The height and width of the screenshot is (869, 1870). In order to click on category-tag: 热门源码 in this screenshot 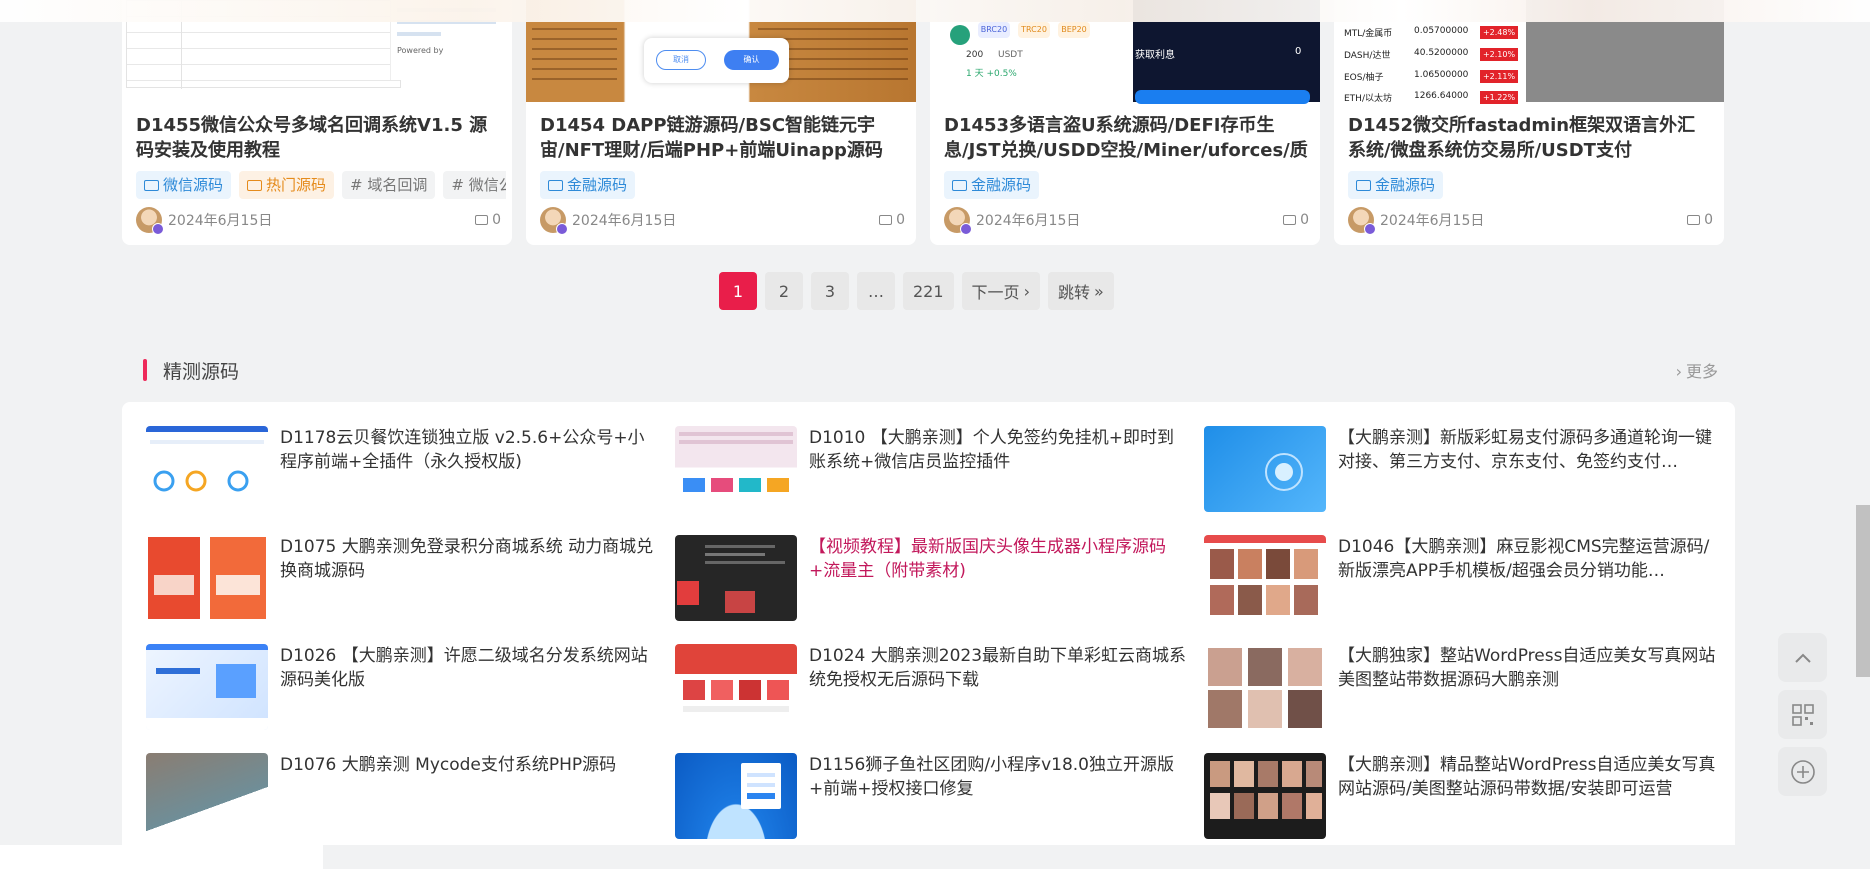, I will do `click(287, 185)`.